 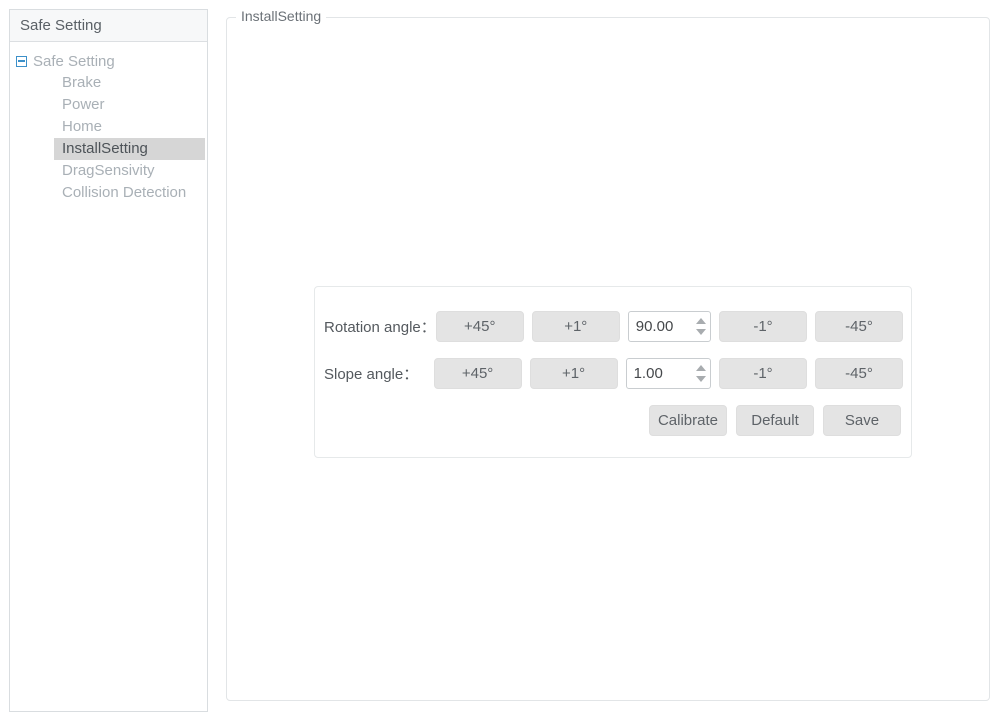 I want to click on rotation-angle-row: Rotation angle： +45° +1° 90.00 -1° -45°, so click(x=613, y=326).